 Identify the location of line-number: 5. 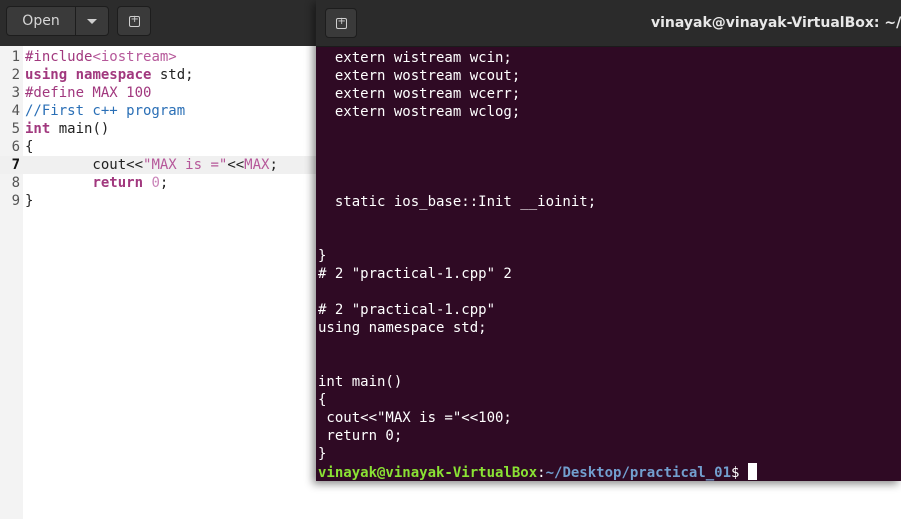
(15, 129).